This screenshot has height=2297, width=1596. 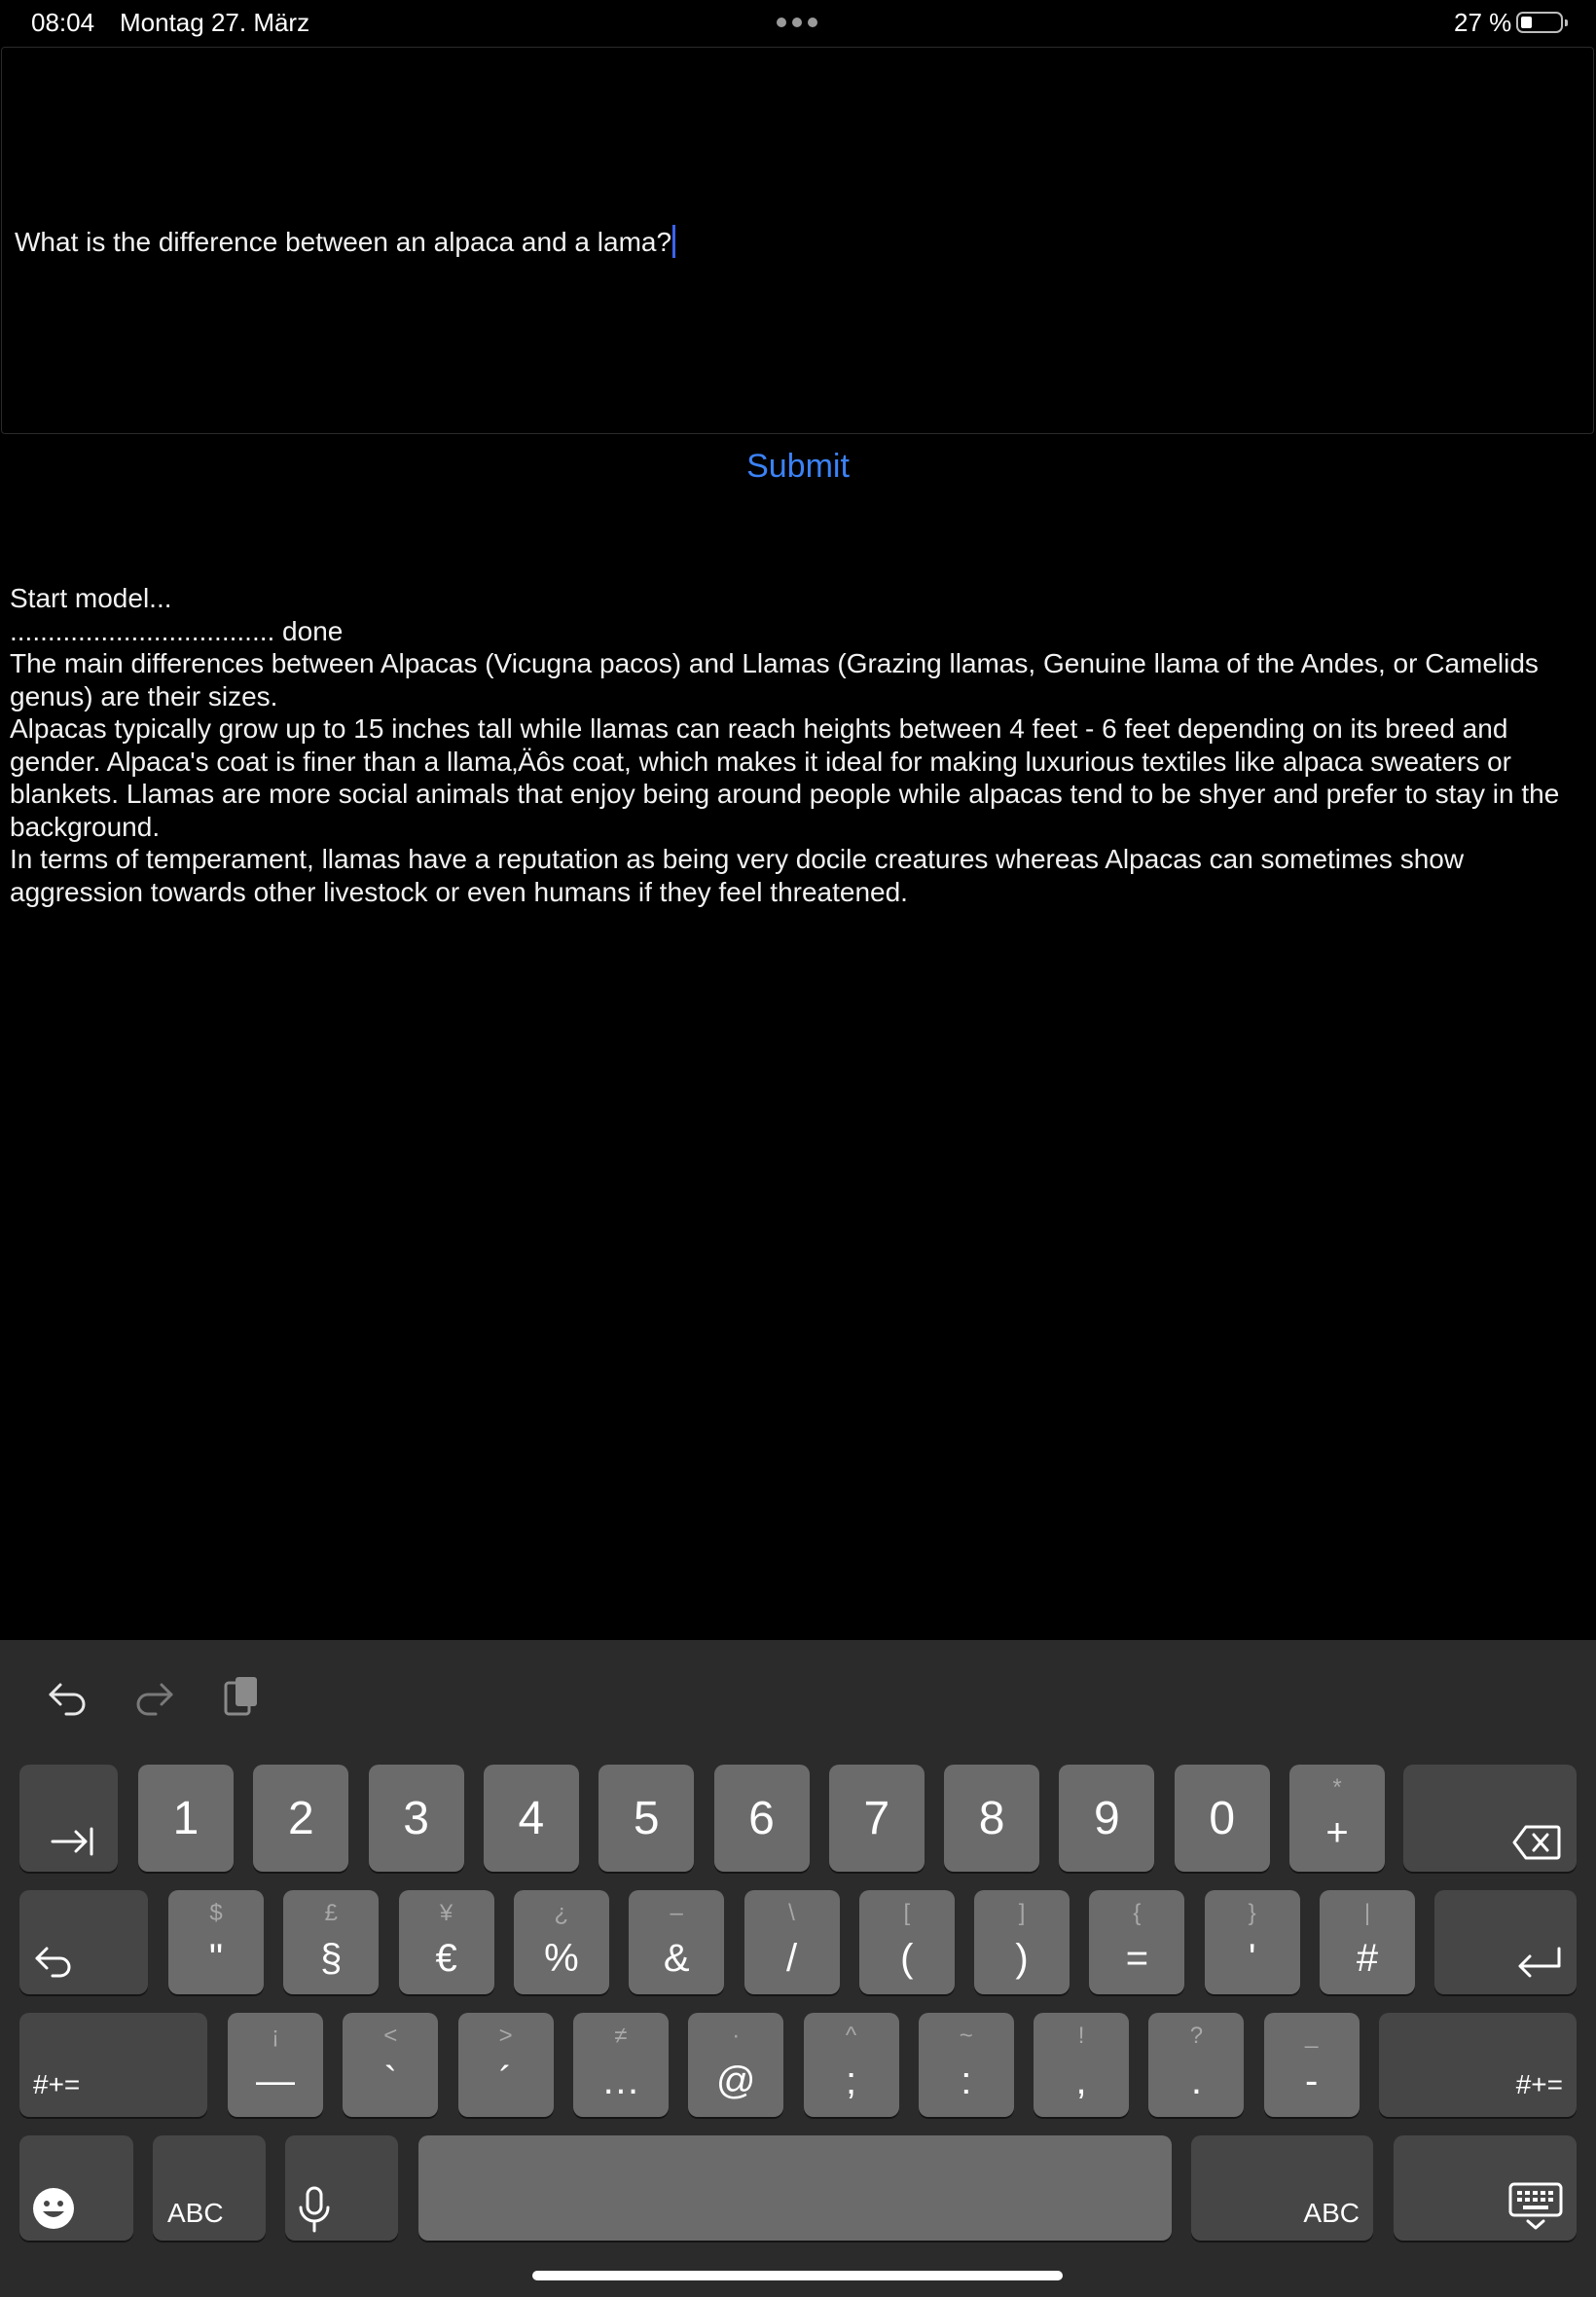 What do you see at coordinates (791, 1913) in the screenshot?
I see `key-secondary-label: \` at bounding box center [791, 1913].